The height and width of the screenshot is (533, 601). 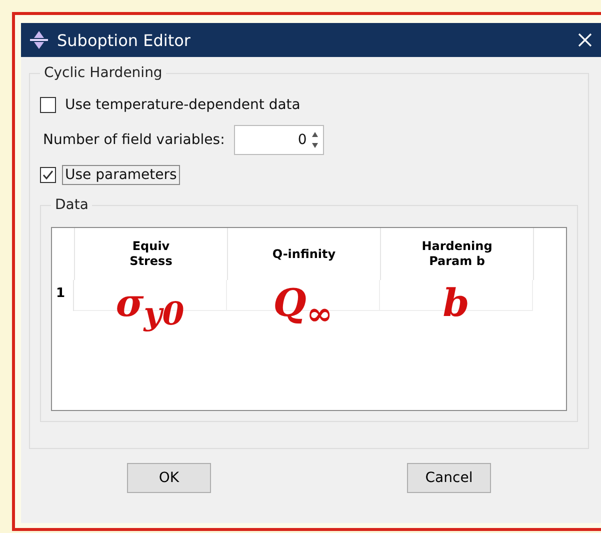 I want to click on row-number: 1, so click(x=63, y=295).